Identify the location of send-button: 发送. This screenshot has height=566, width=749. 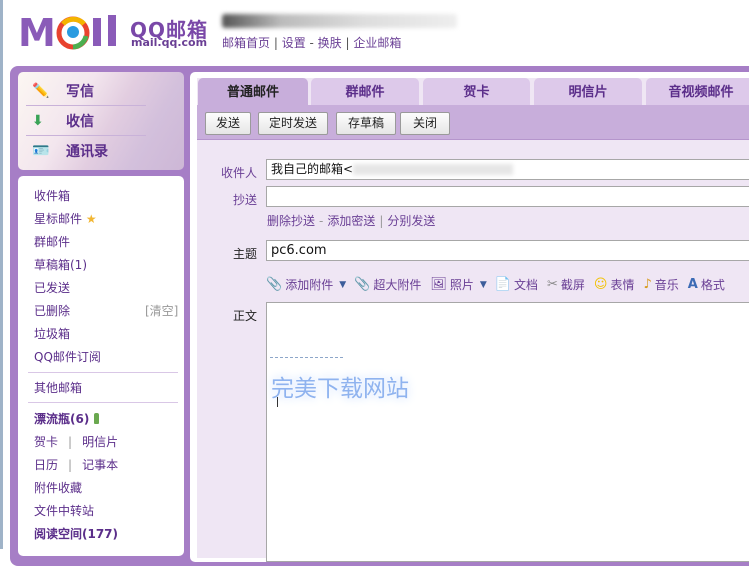
(228, 123).